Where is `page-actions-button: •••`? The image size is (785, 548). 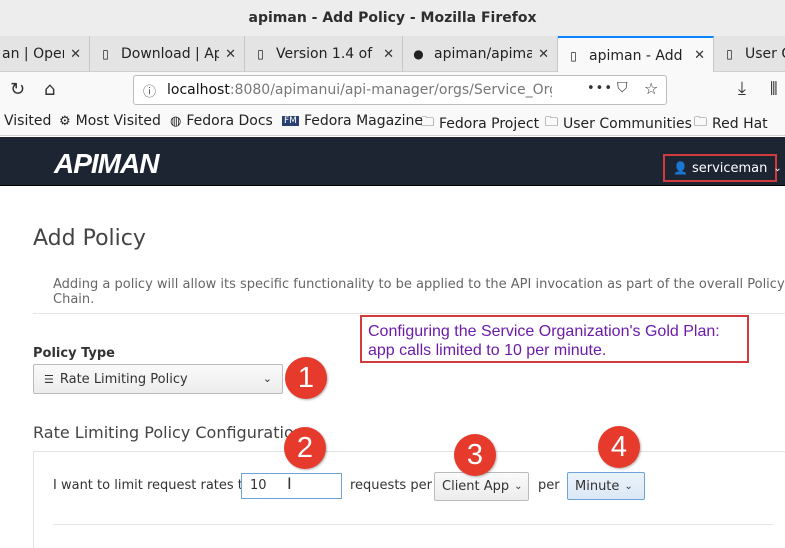 page-actions-button: ••• is located at coordinates (600, 88).